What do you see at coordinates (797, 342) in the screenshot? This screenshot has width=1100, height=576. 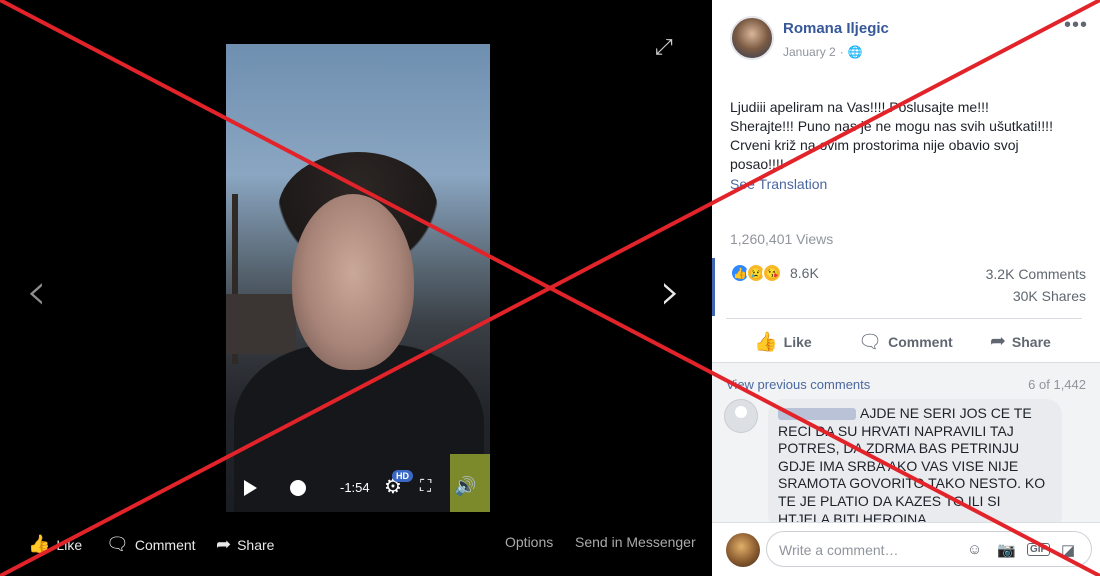 I see `like-label: Like` at bounding box center [797, 342].